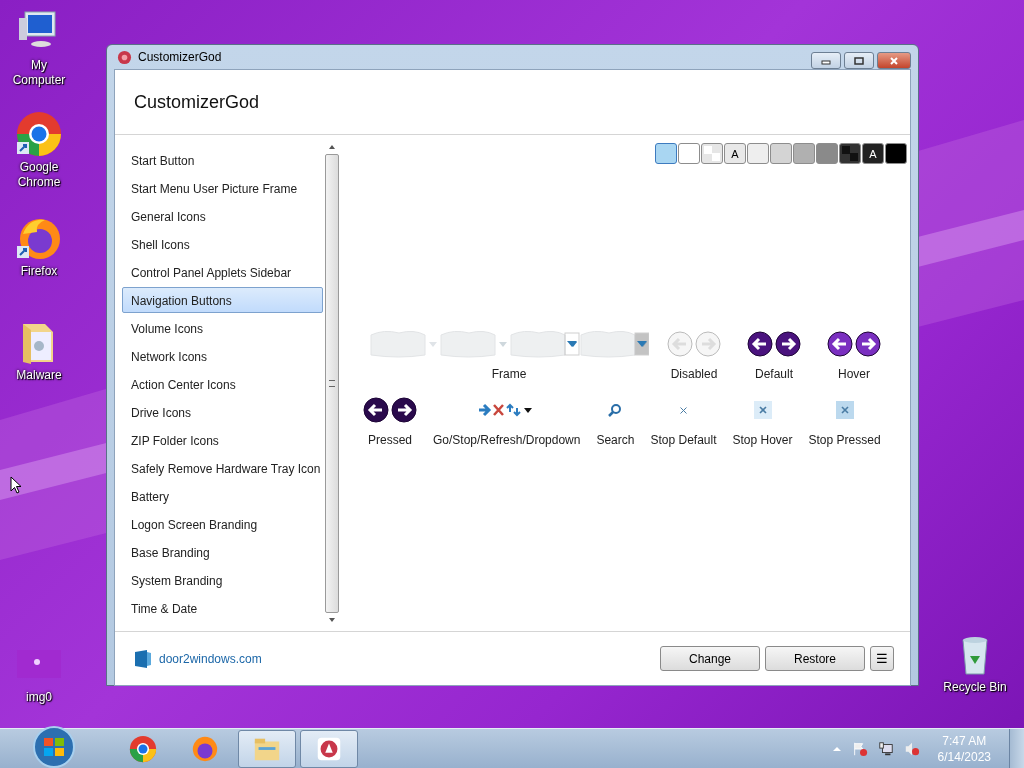  What do you see at coordinates (826, 60) in the screenshot?
I see `minimize-button` at bounding box center [826, 60].